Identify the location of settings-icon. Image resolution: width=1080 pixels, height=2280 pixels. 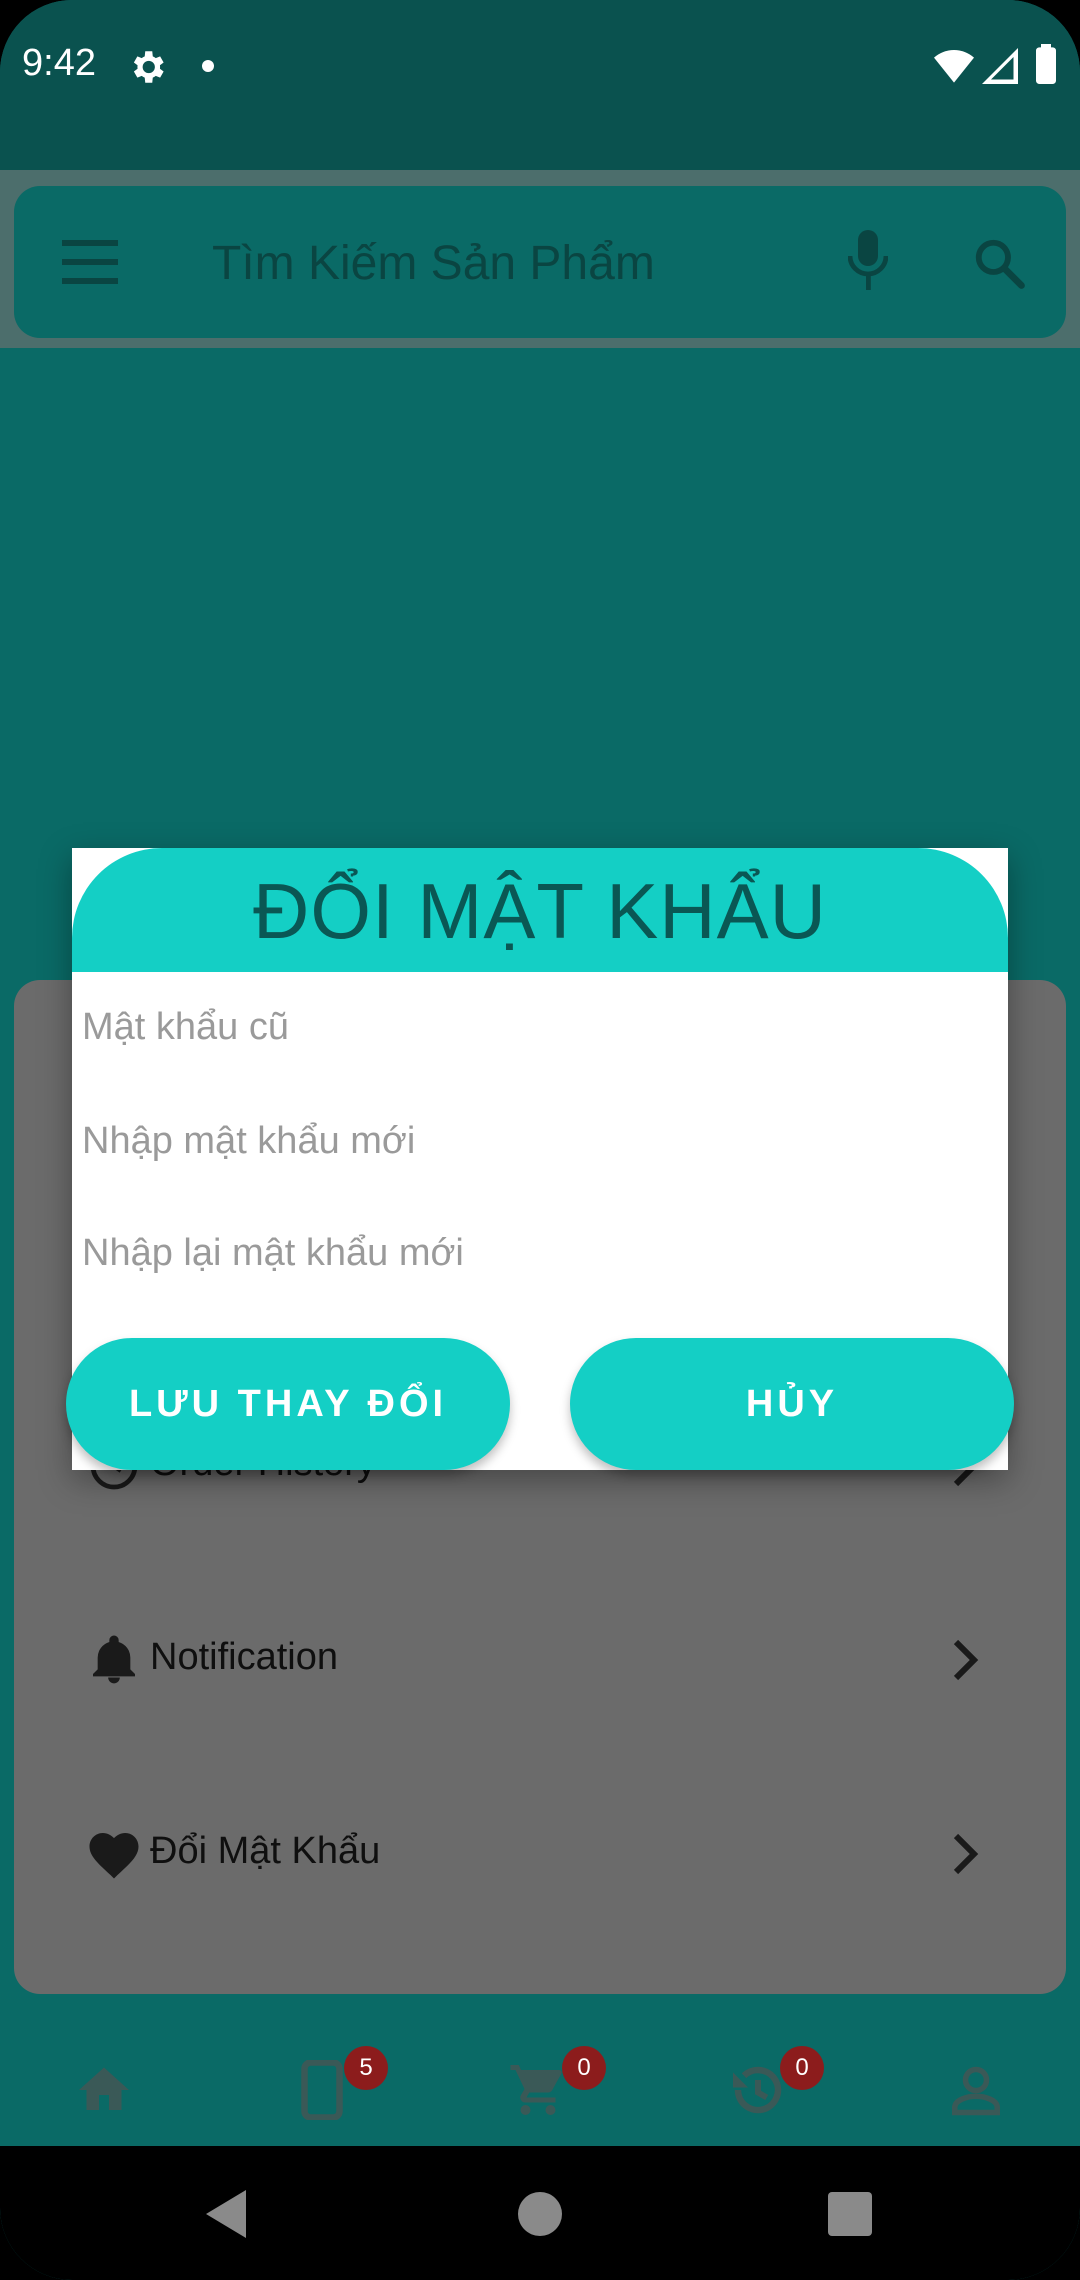
(148, 67).